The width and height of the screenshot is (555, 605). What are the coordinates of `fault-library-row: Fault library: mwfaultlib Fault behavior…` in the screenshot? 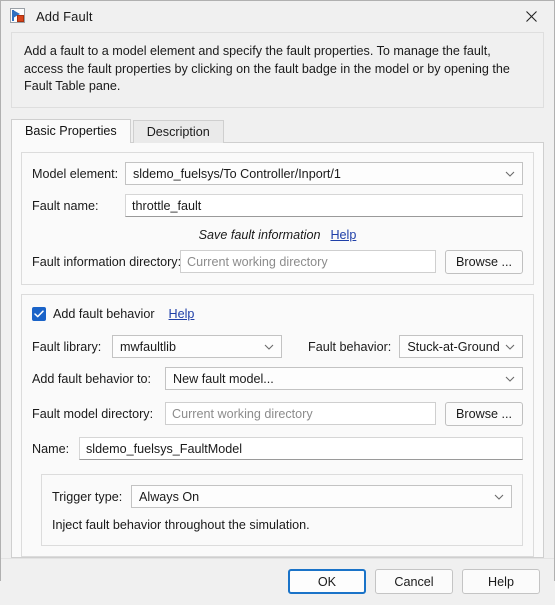 It's located at (277, 347).